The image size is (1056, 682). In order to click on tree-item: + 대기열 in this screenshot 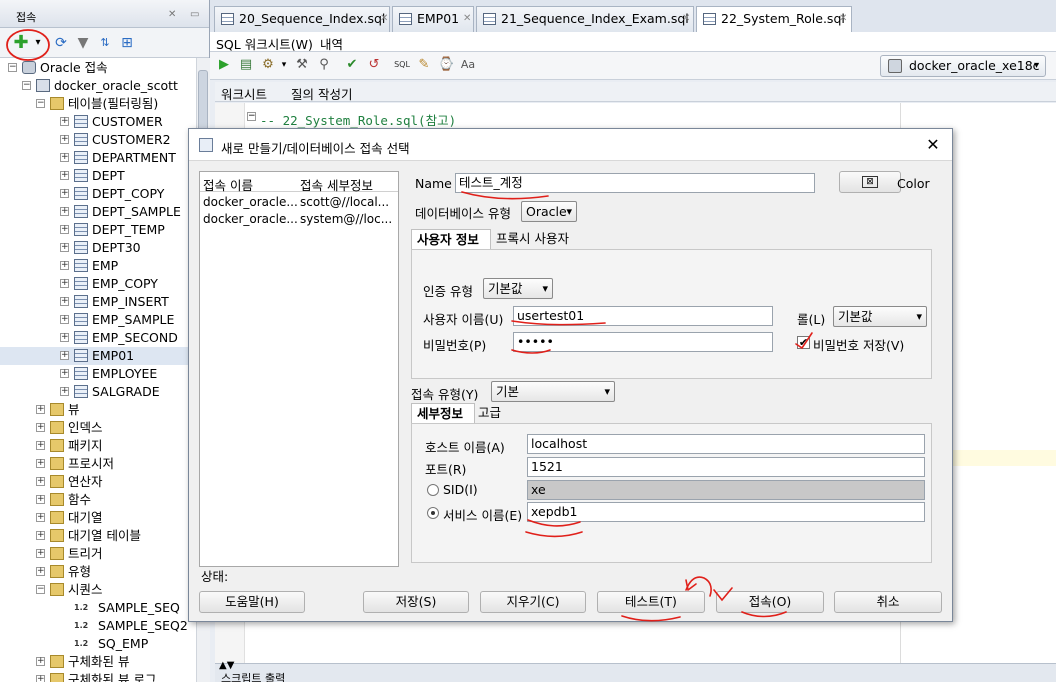, I will do `click(98, 518)`.